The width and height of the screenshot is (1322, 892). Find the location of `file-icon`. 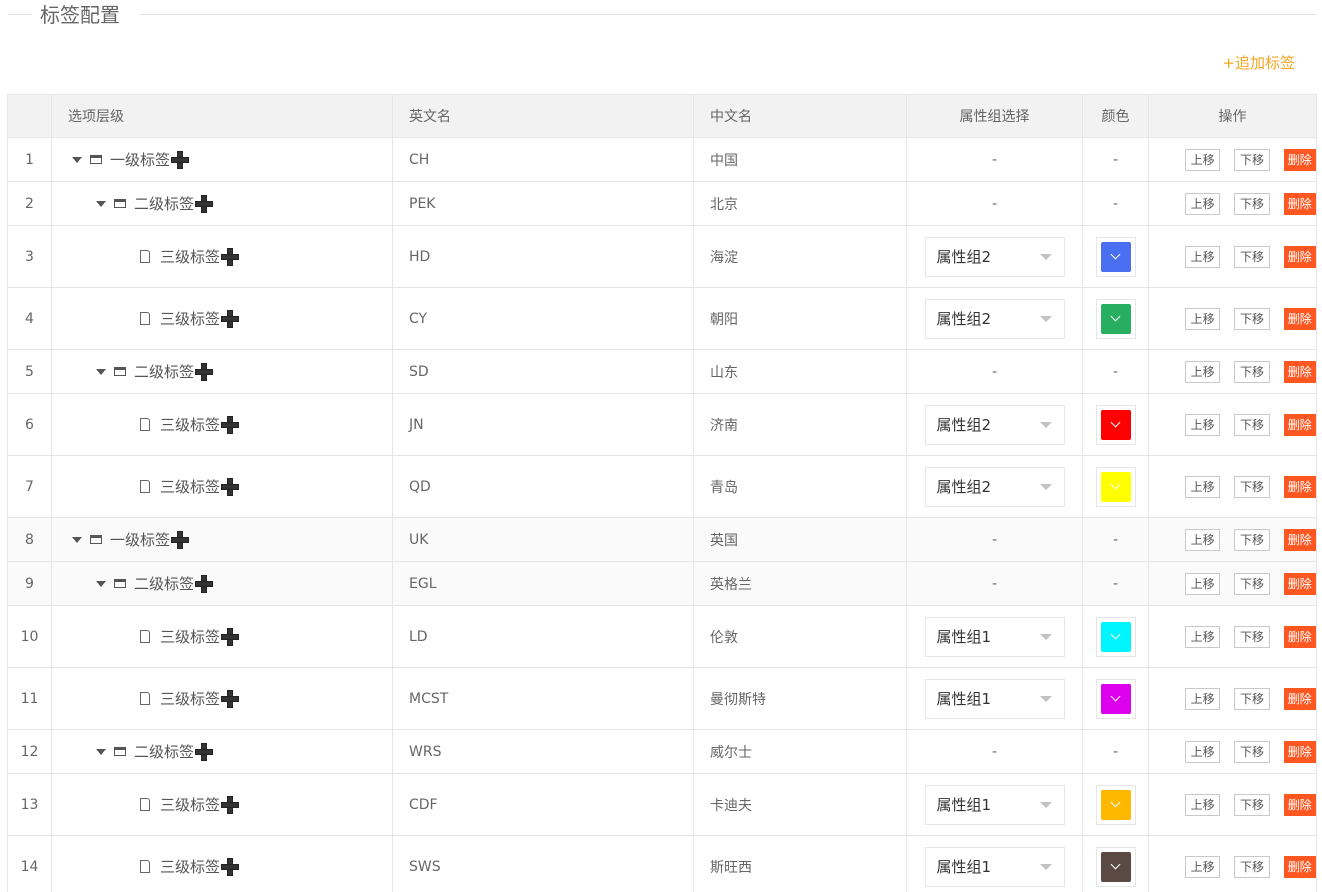

file-icon is located at coordinates (145, 318).